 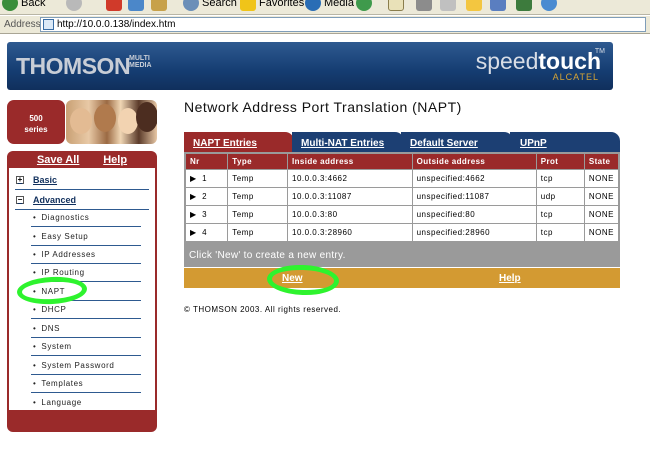 What do you see at coordinates (343, 24) in the screenshot?
I see `url-input: http://10.0.0.138/index.htm` at bounding box center [343, 24].